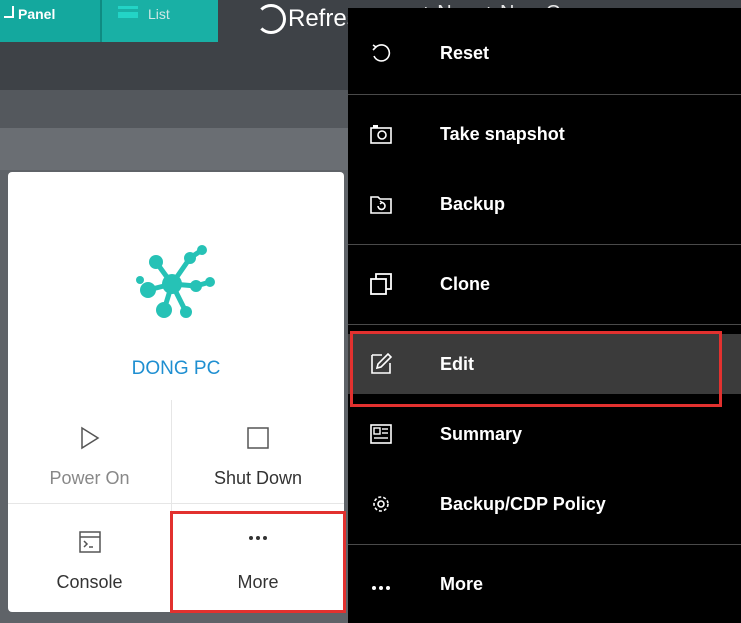 The height and width of the screenshot is (623, 741). What do you see at coordinates (271, 19) in the screenshot?
I see `refresh-icon` at bounding box center [271, 19].